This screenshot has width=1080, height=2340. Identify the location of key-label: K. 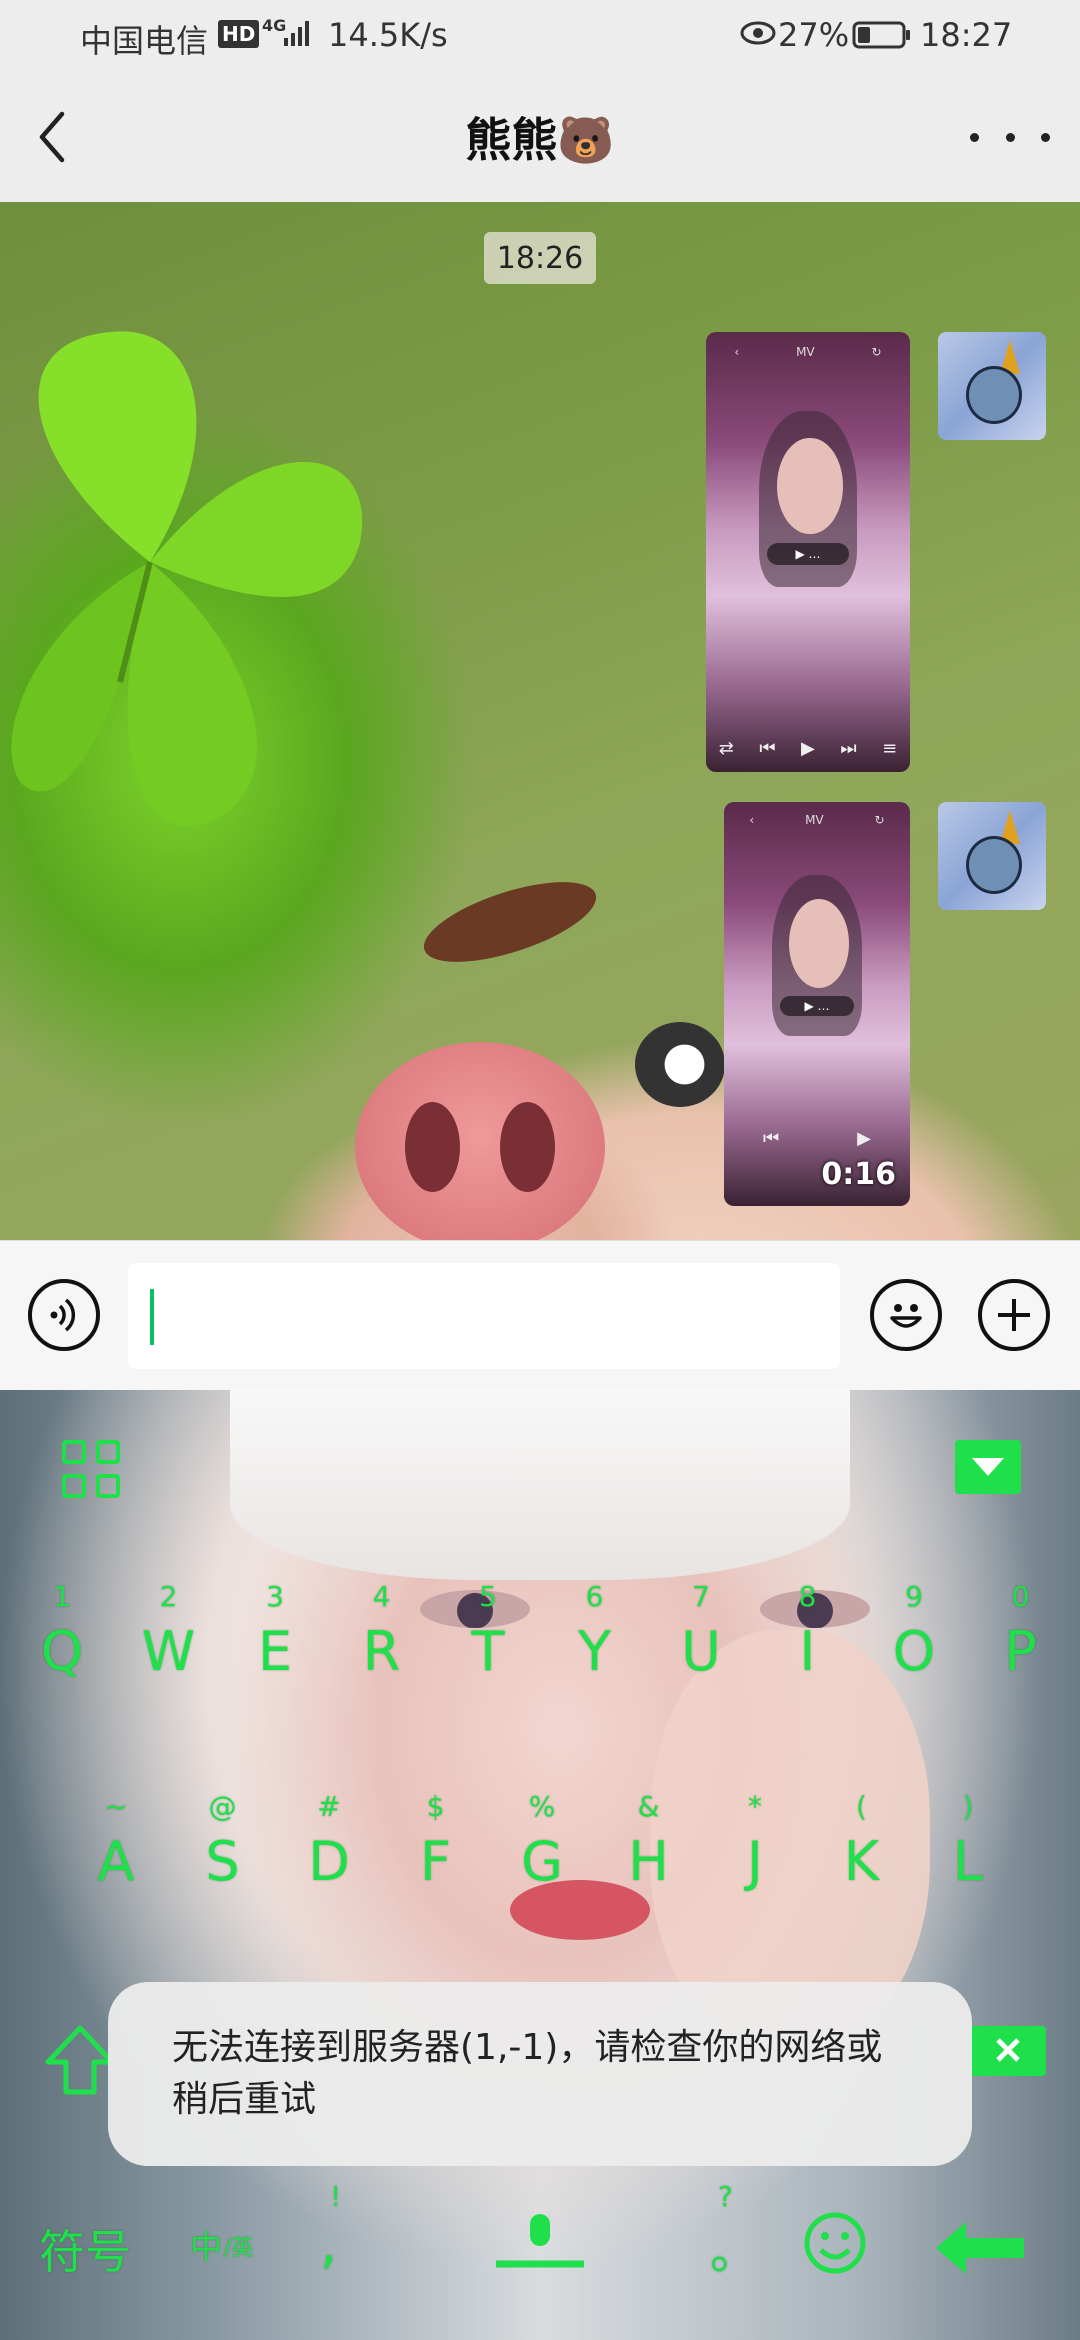
(861, 1861).